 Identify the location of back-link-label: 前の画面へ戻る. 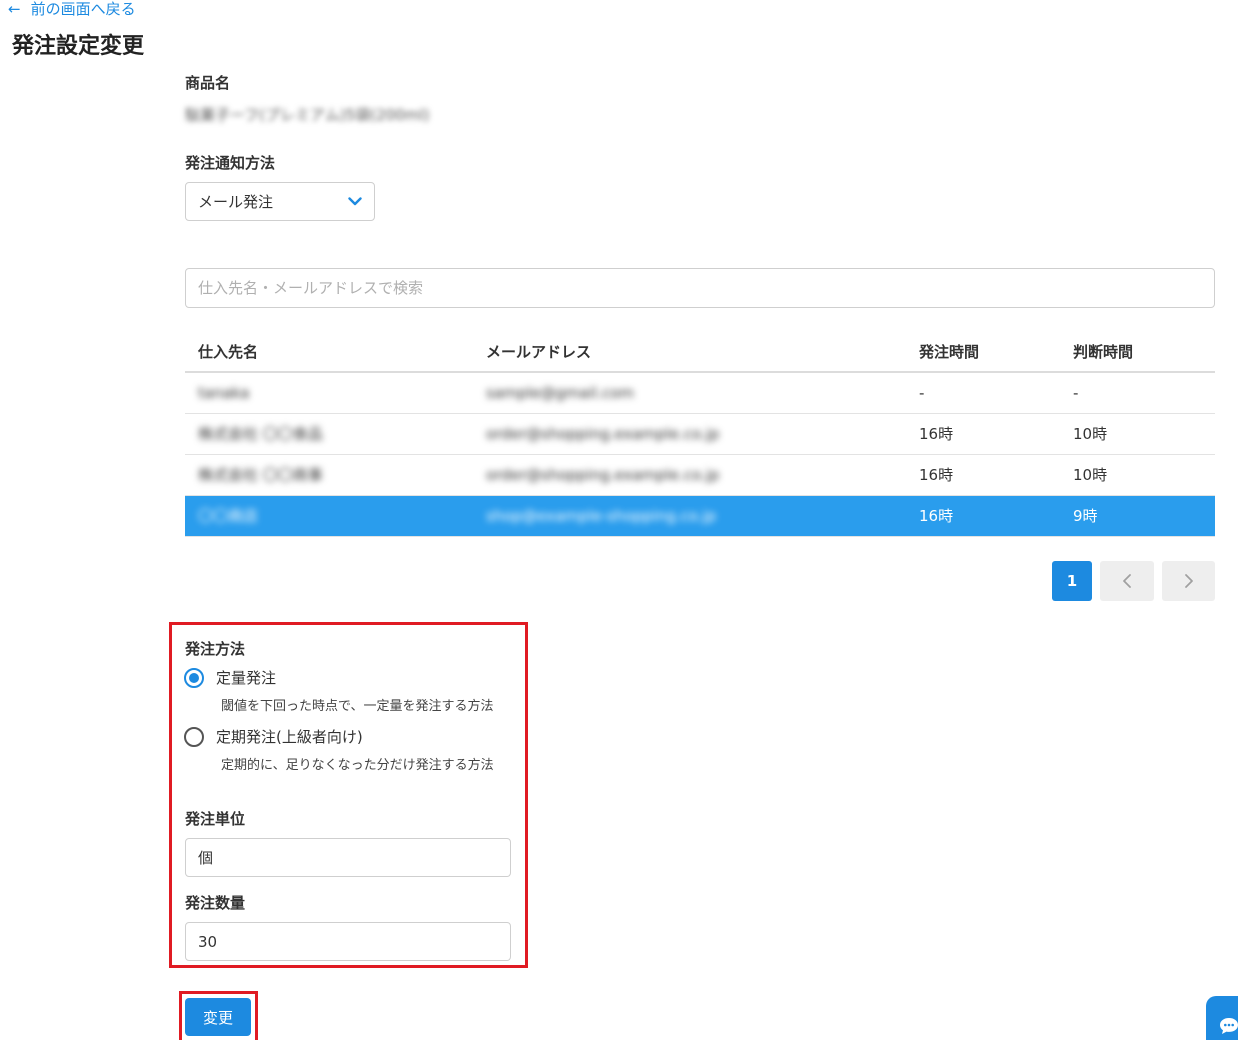
(83, 9).